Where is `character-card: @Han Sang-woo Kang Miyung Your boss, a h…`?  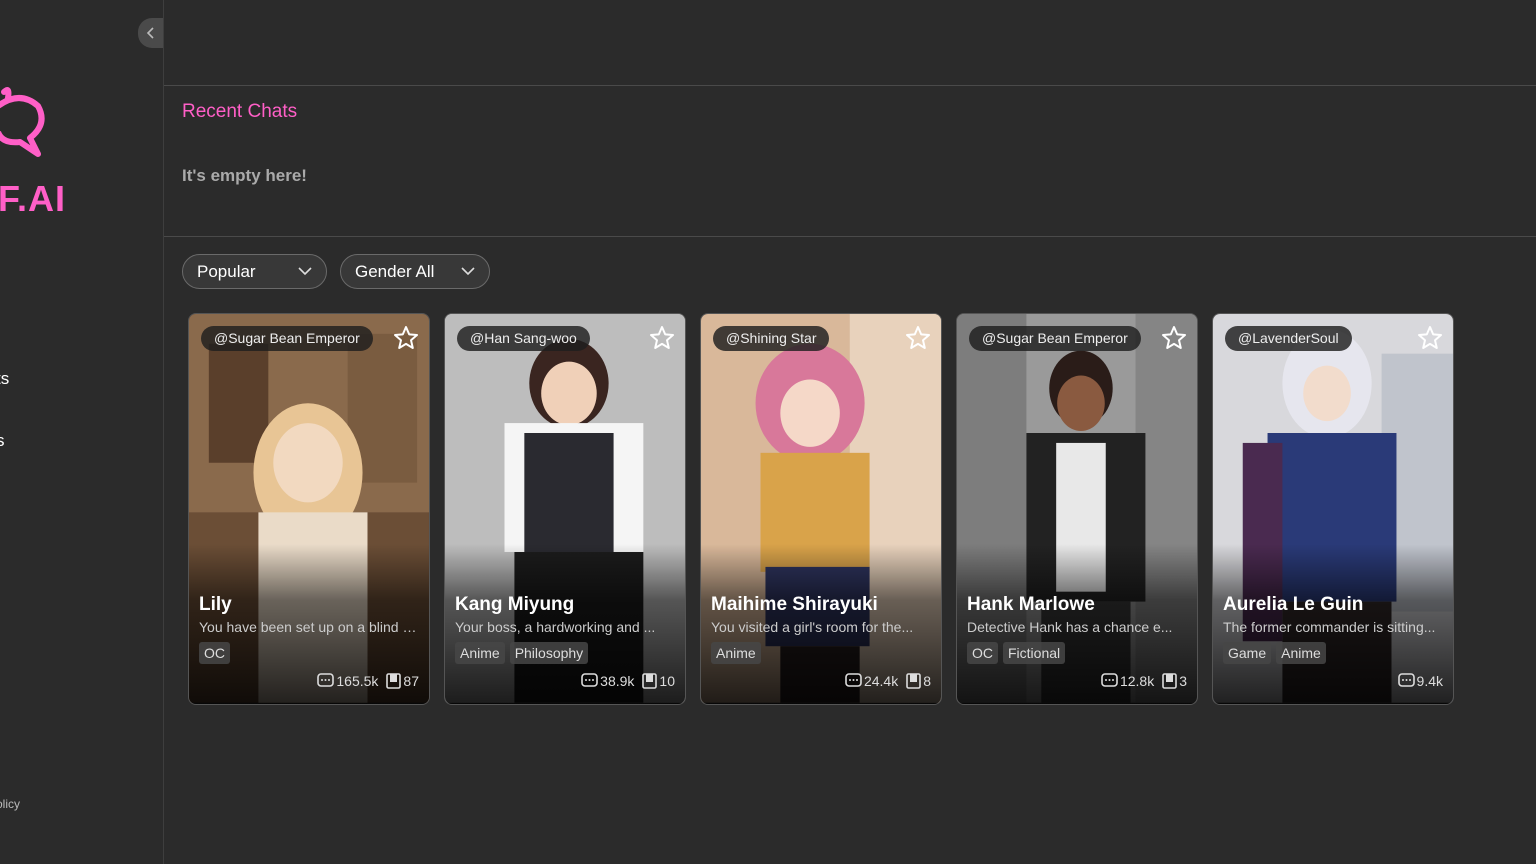
character-card: @Han Sang-woo Kang Miyung Your boss, a h… is located at coordinates (565, 509).